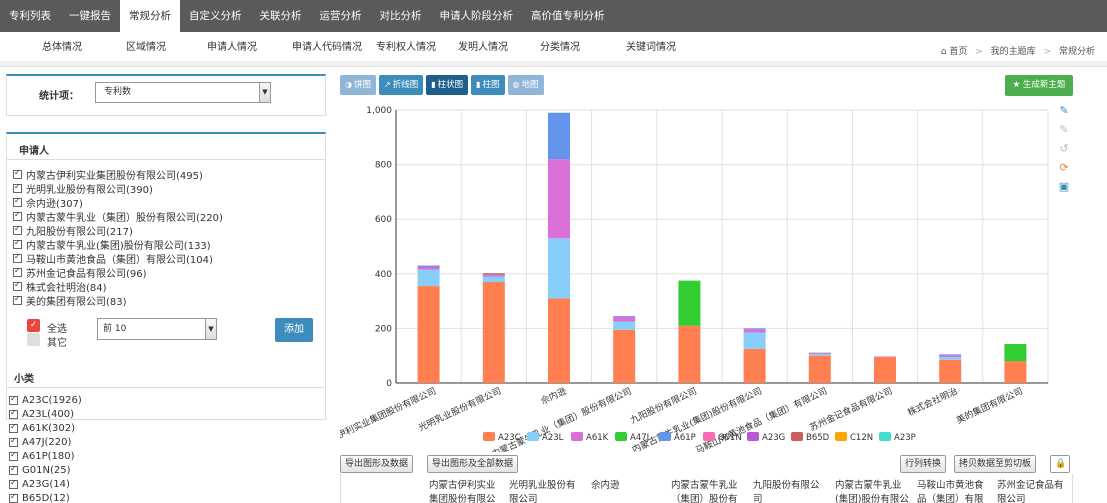 The image size is (1107, 503). What do you see at coordinates (447, 85) in the screenshot?
I see `chart-type-button: ▮ 柱状图` at bounding box center [447, 85].